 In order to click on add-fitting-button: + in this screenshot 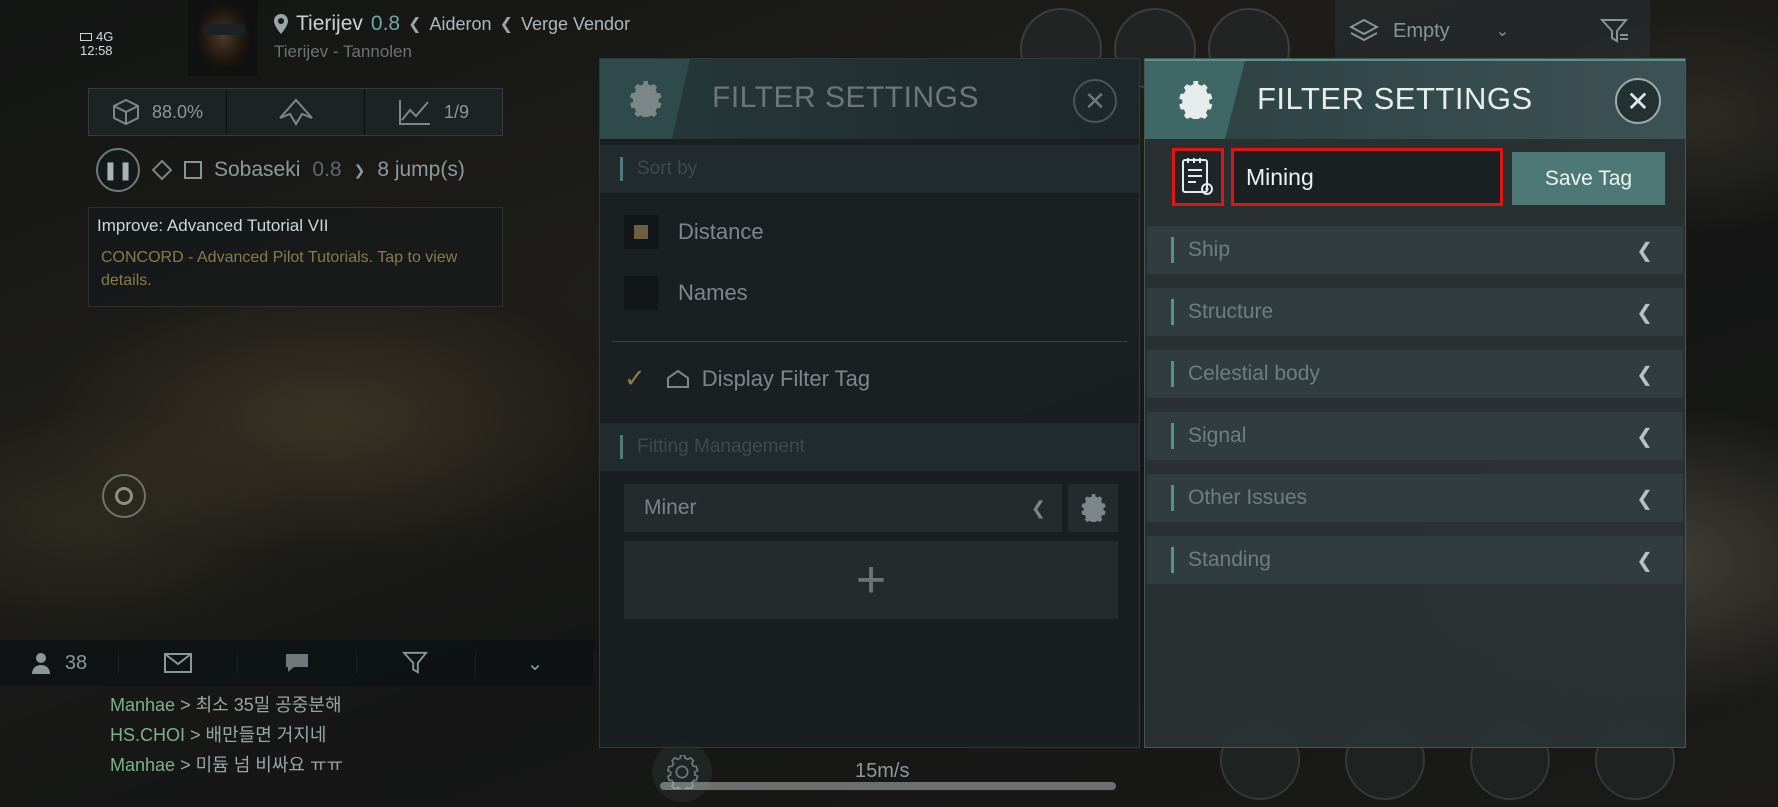, I will do `click(871, 580)`.